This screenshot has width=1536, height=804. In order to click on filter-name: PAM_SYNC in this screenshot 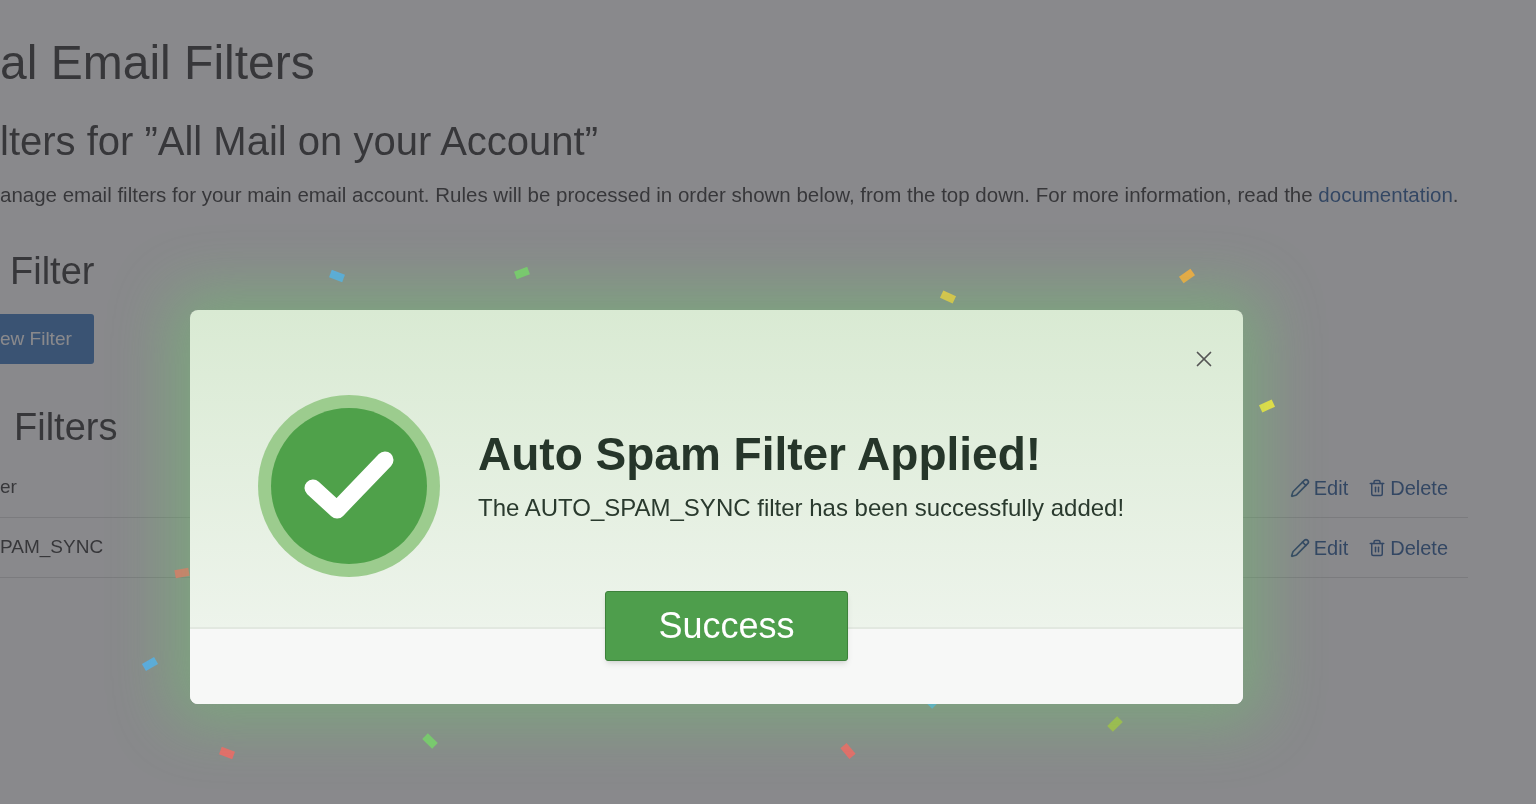, I will do `click(52, 547)`.